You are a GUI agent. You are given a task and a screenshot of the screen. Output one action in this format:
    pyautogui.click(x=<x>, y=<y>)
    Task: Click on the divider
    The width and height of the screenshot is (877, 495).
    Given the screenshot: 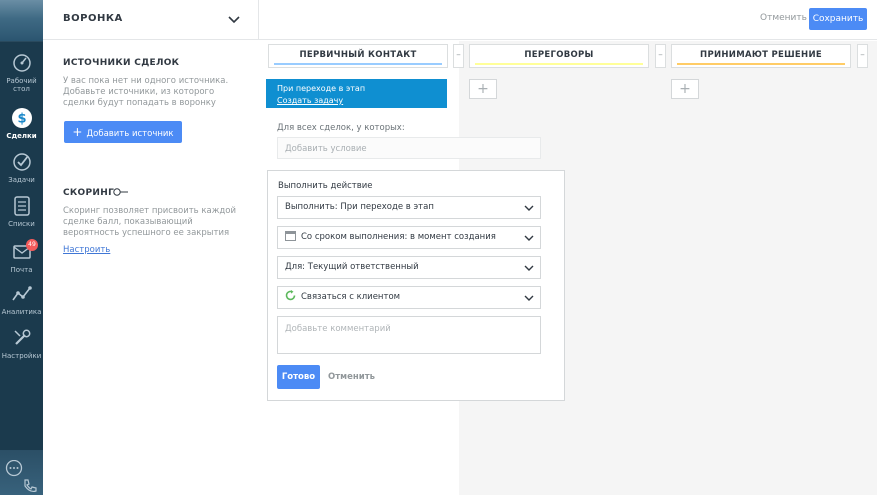 What is the action you would take?
    pyautogui.click(x=258, y=20)
    